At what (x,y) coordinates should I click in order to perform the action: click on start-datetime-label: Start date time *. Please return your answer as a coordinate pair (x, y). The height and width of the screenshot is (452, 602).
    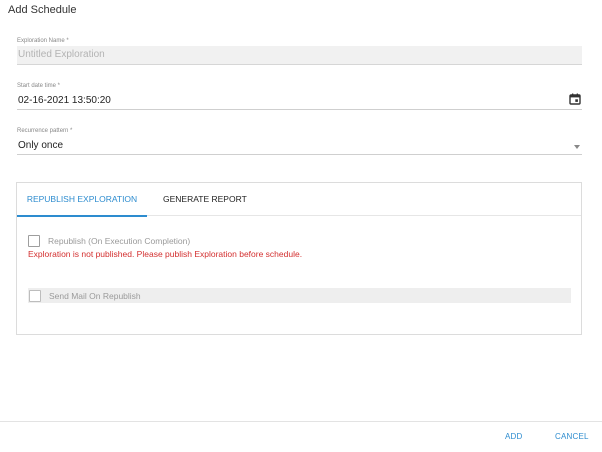
    Looking at the image, I should click on (39, 86).